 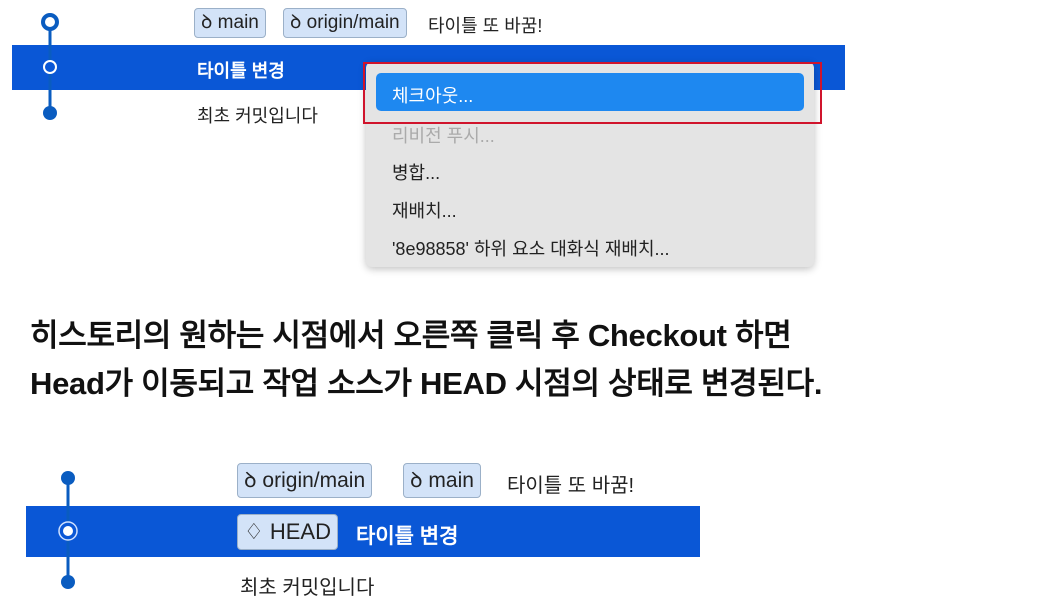 What do you see at coordinates (411, 335) in the screenshot?
I see `caption-line-1: 히스토리의 원하는 시점에서 오른쪽 클릭 후 Checkout 하면` at bounding box center [411, 335].